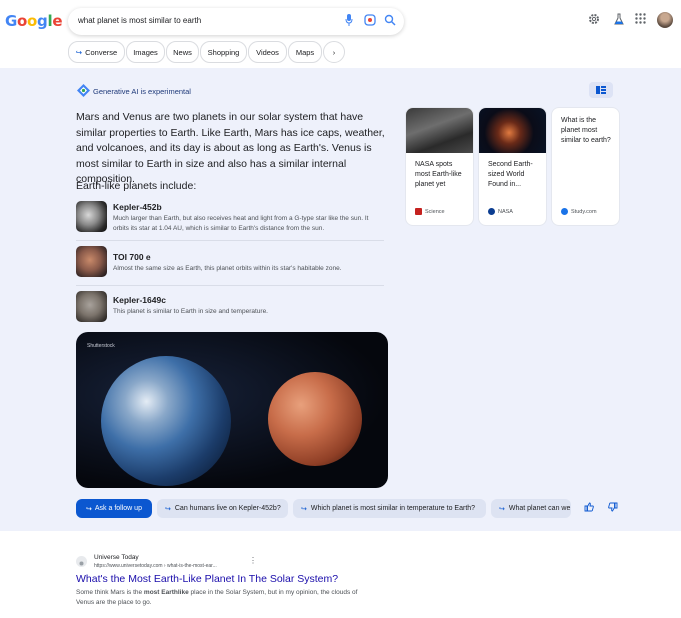  What do you see at coordinates (222, 508) in the screenshot?
I see `suggestion-chip: ↪ Can humans live on Kepler-452b?` at bounding box center [222, 508].